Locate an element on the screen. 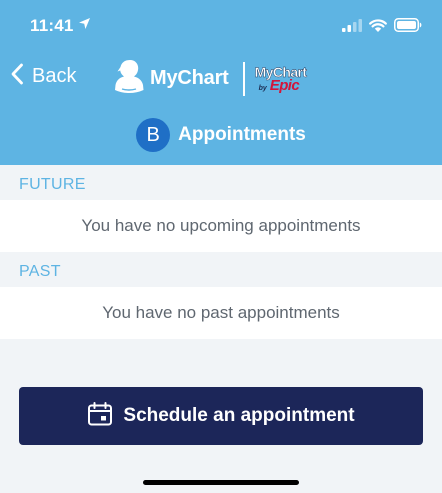 The height and width of the screenshot is (493, 442). mychart-brand: MyChart MyChart by Epic is located at coordinates (210, 78).